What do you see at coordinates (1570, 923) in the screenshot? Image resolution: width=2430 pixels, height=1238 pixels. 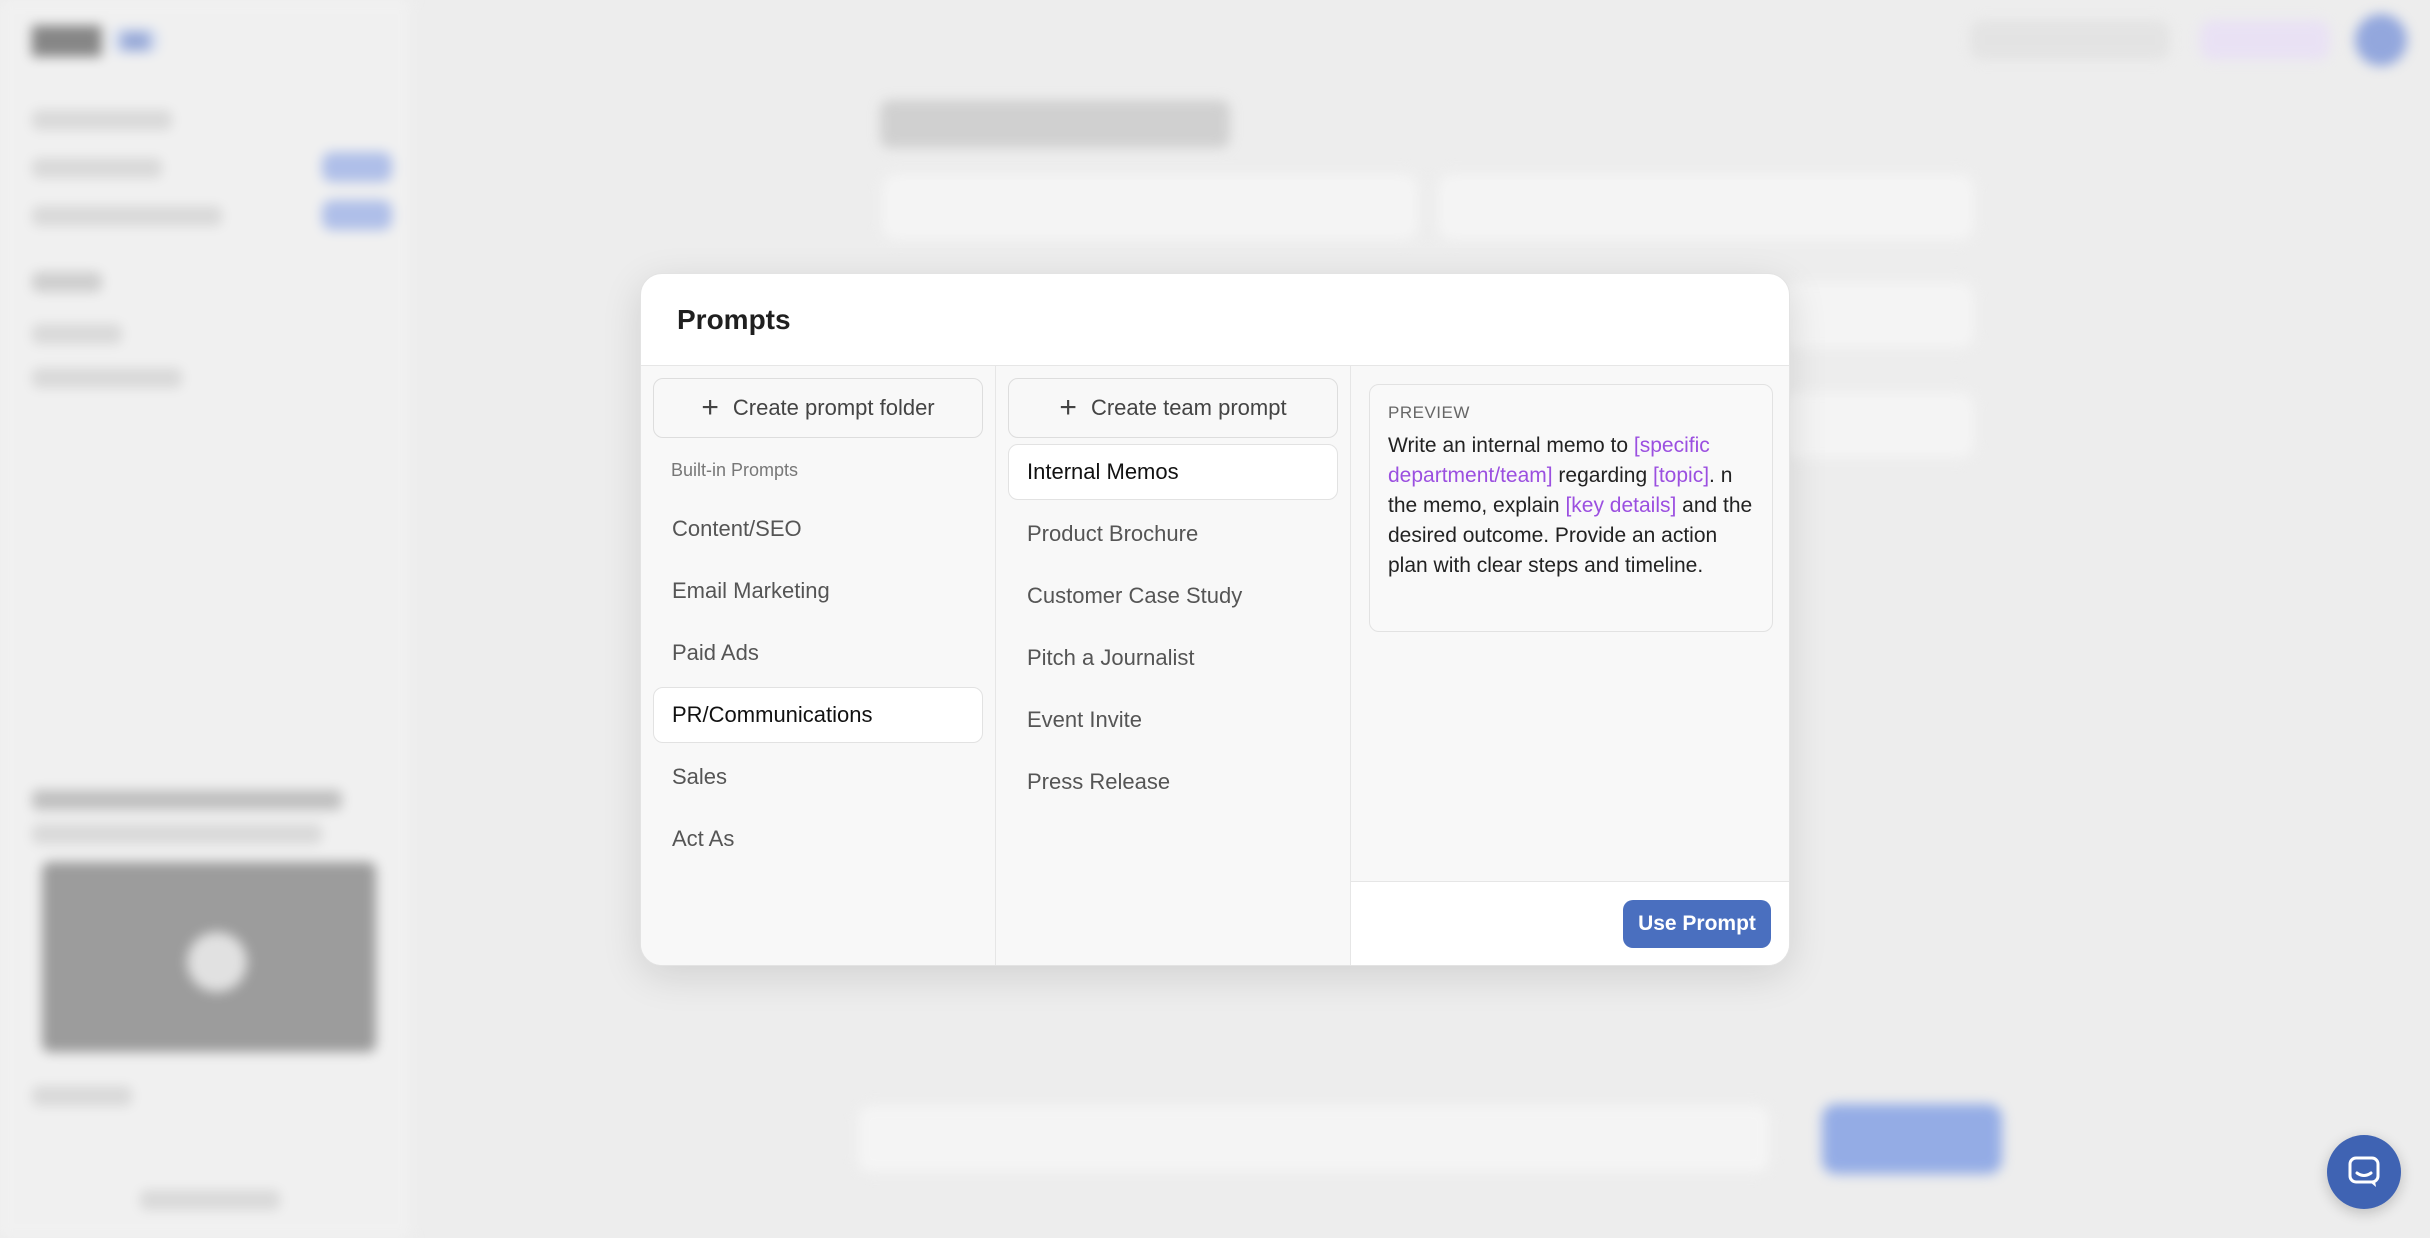 I see `preview-footer: Use Prompt` at bounding box center [1570, 923].